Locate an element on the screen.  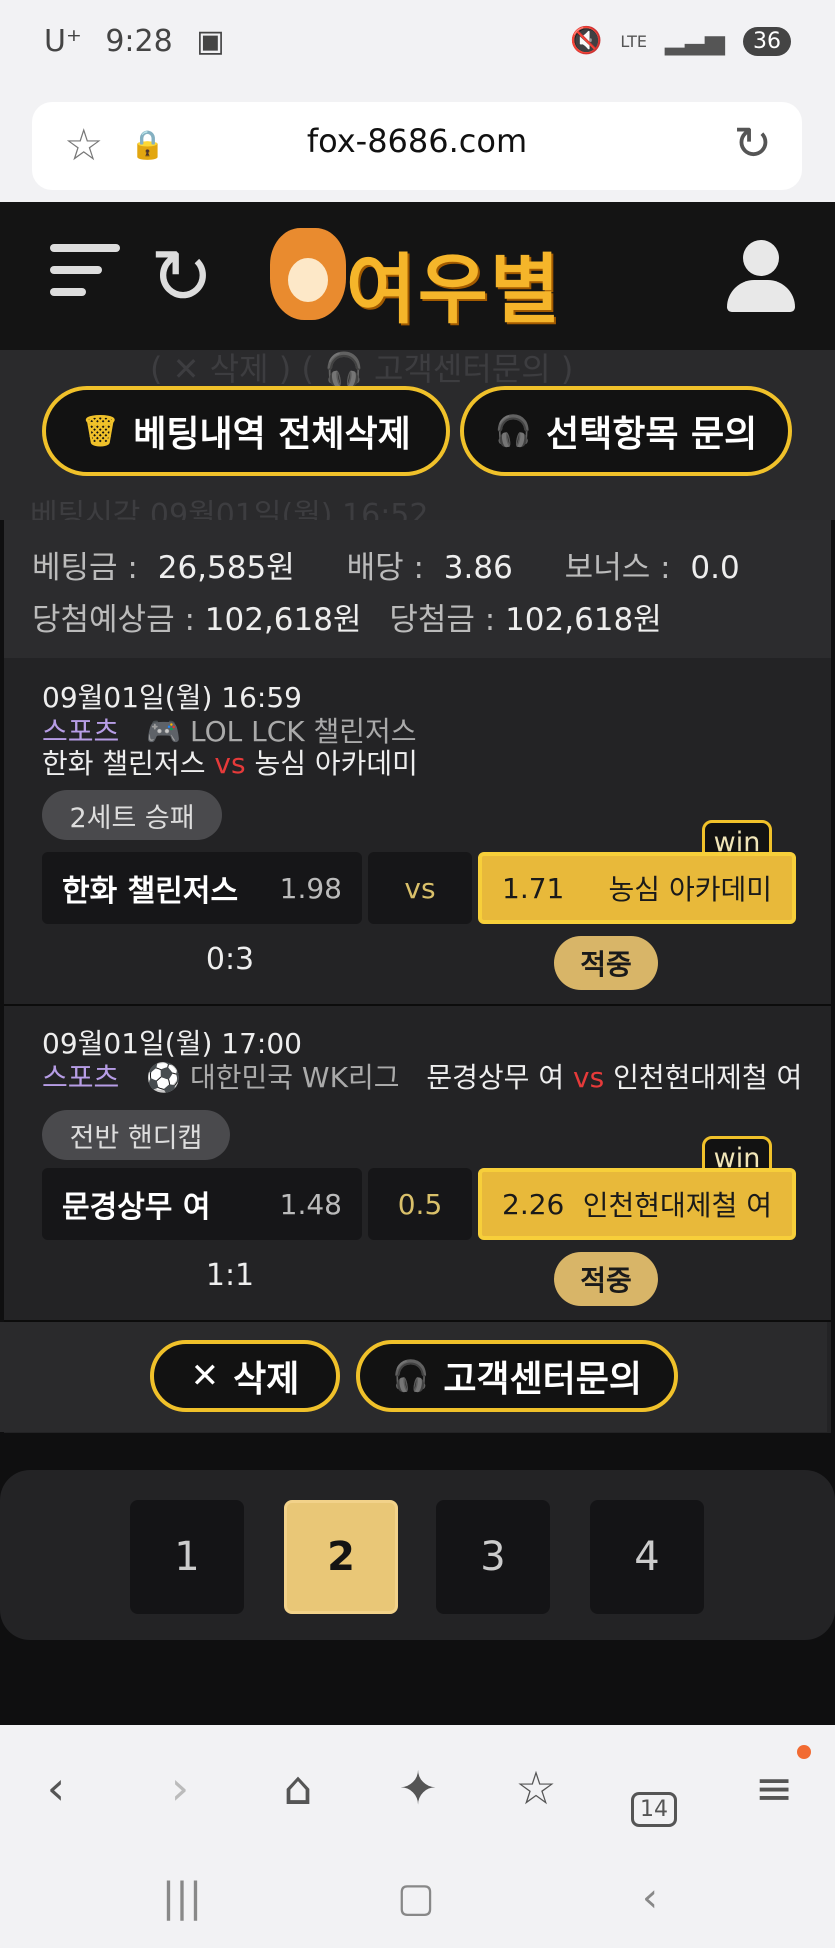
back-icon: ‹ is located at coordinates (56, 1788).